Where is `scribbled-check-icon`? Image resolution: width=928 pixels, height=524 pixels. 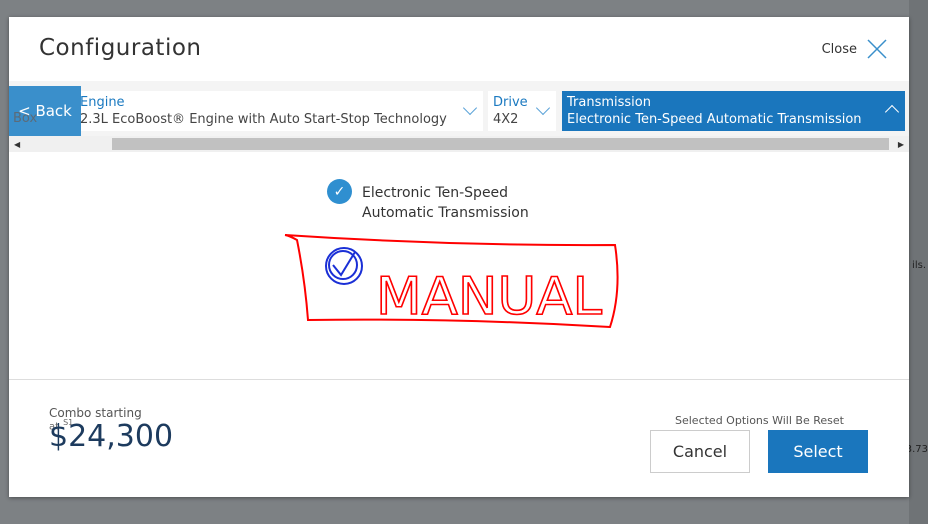 scribbled-check-icon is located at coordinates (344, 266).